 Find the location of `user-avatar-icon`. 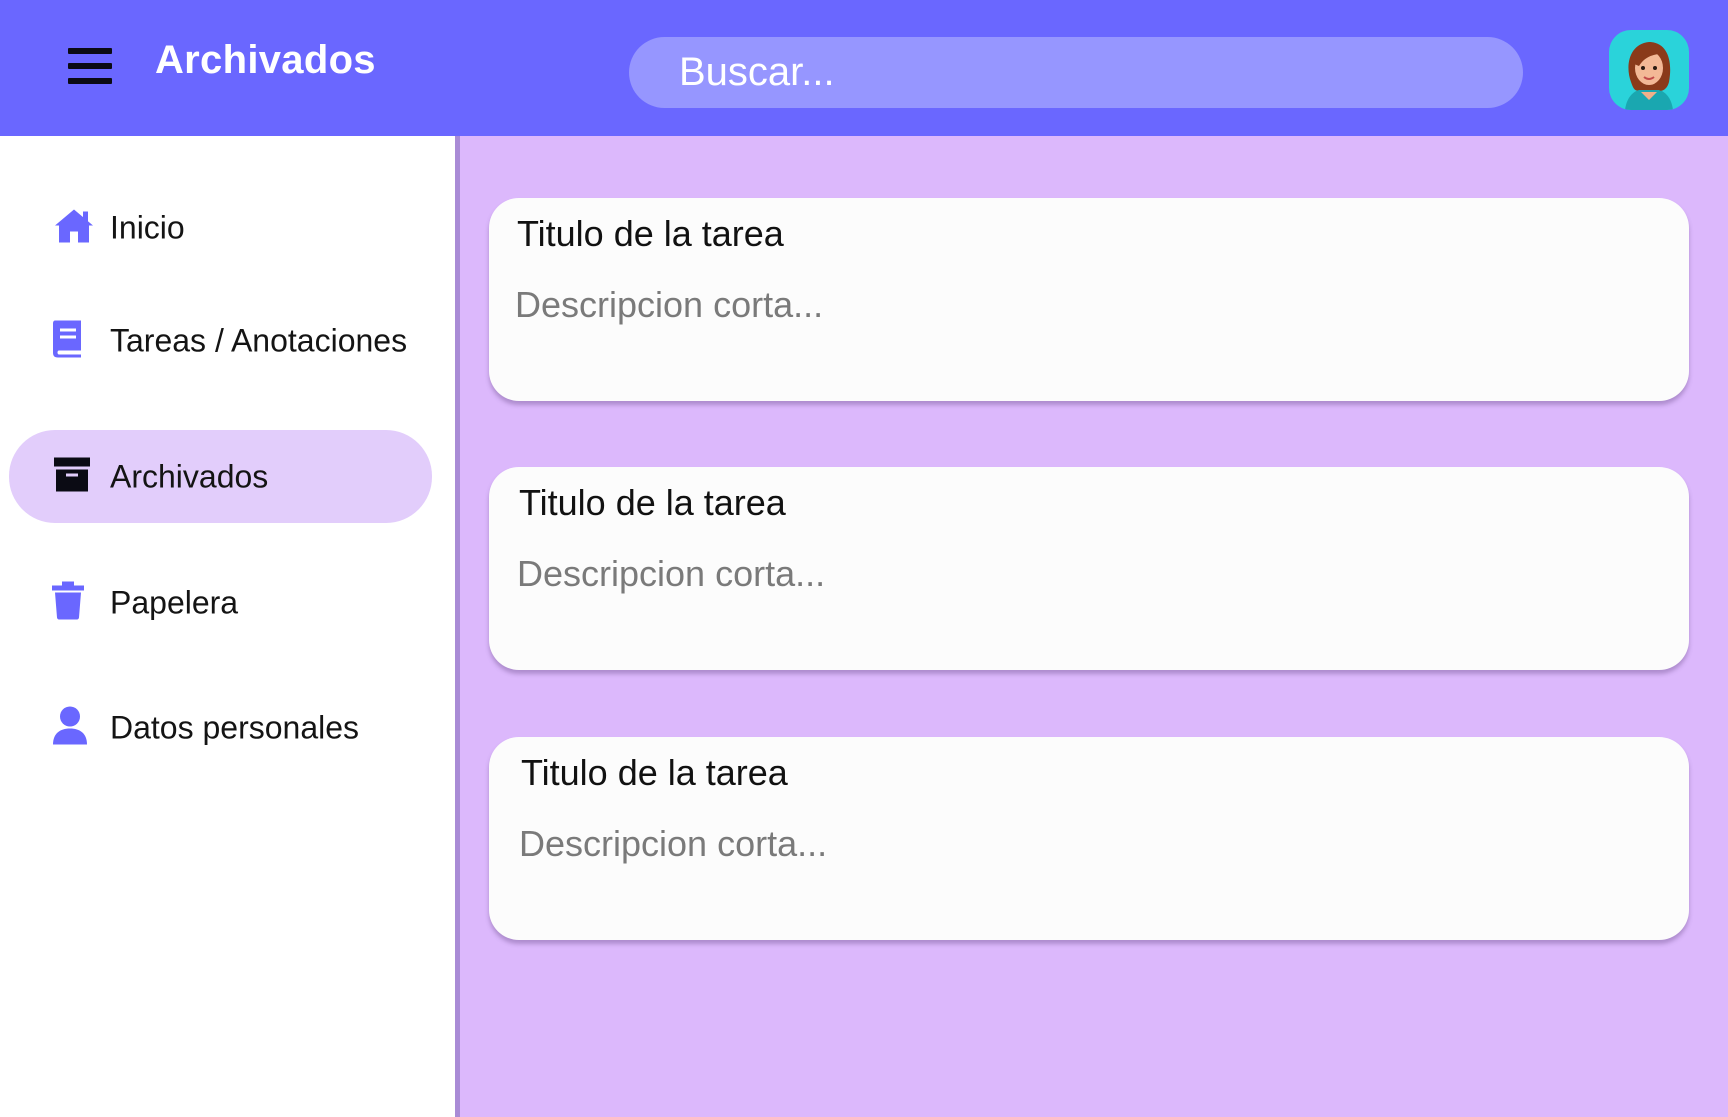

user-avatar-icon is located at coordinates (1649, 70).